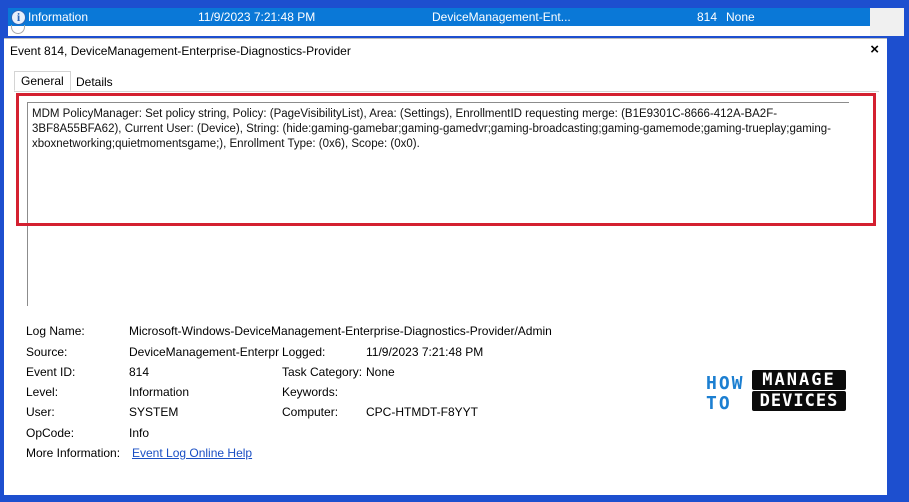 Image resolution: width=909 pixels, height=502 pixels. I want to click on logo-devices: DEVICES, so click(799, 401).